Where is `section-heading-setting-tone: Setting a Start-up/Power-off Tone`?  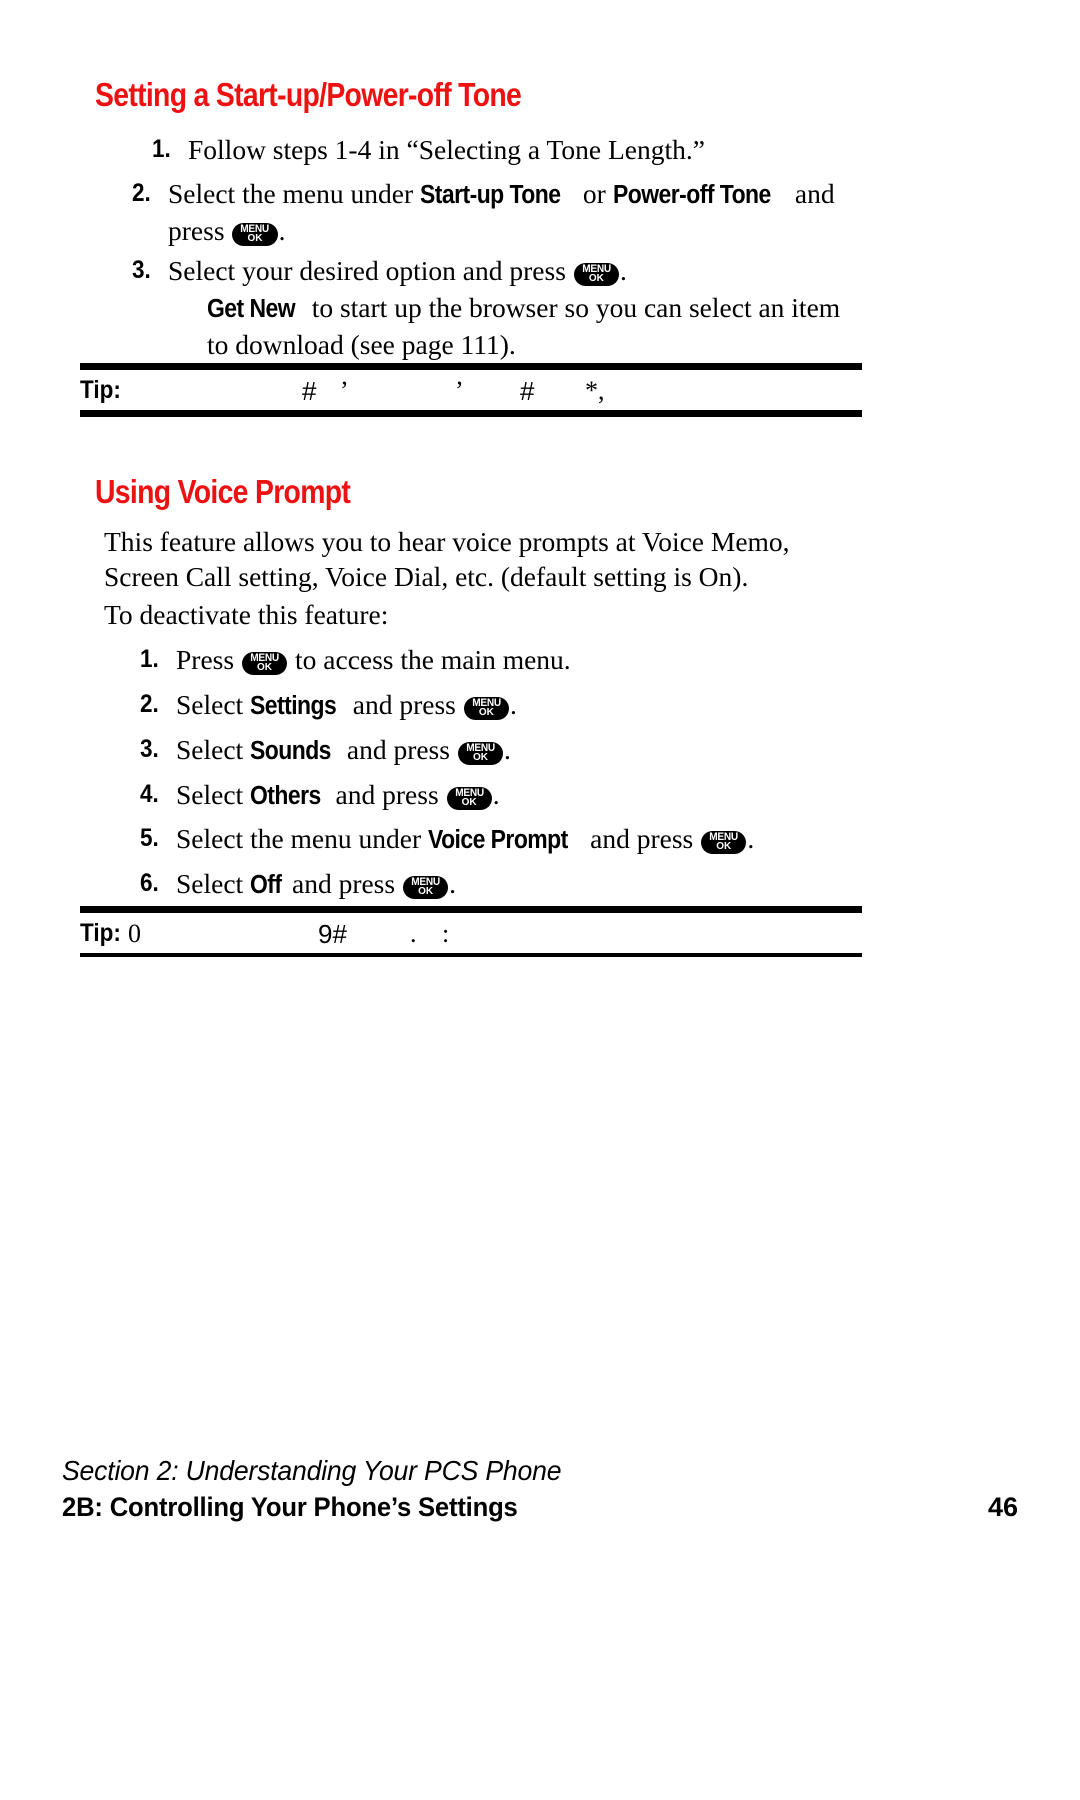 section-heading-setting-tone: Setting a Start-up/Power-off Tone is located at coordinates (308, 94).